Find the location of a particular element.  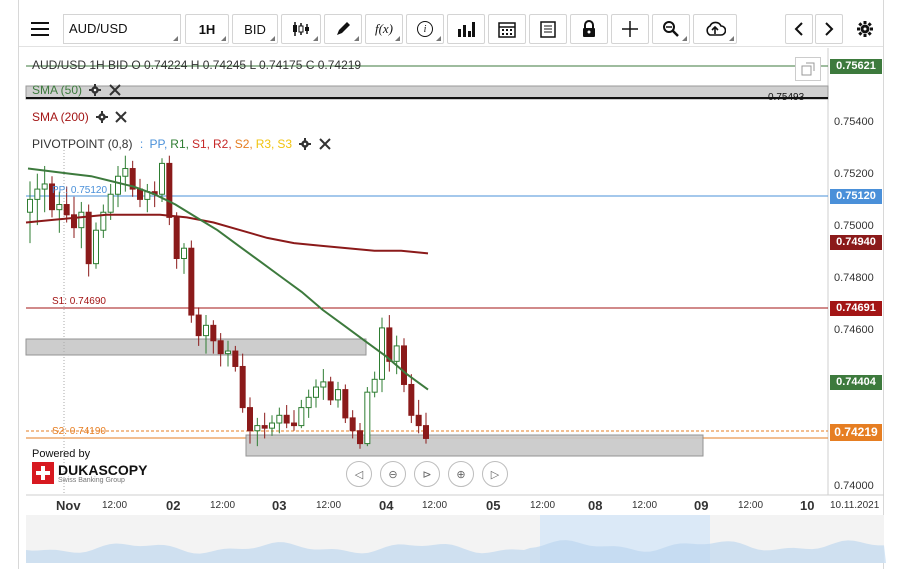

reset-view-button: ⊳ is located at coordinates (427, 474).